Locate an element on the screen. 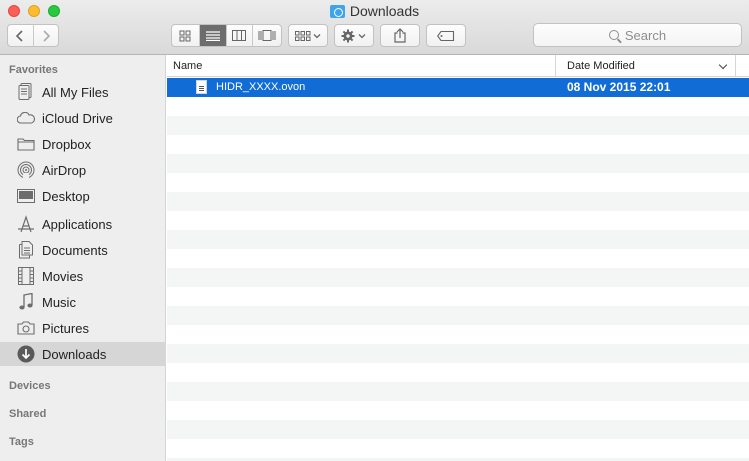  chevron-left-icon is located at coordinates (19, 35).